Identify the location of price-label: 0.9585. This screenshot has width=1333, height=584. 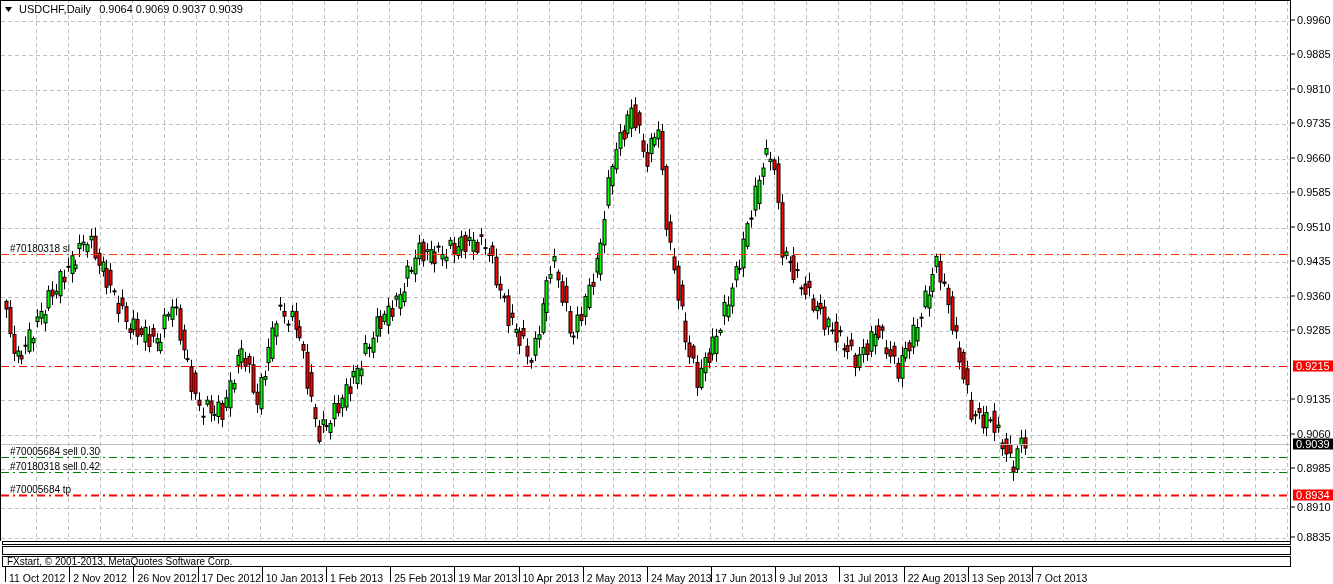
(1314, 192).